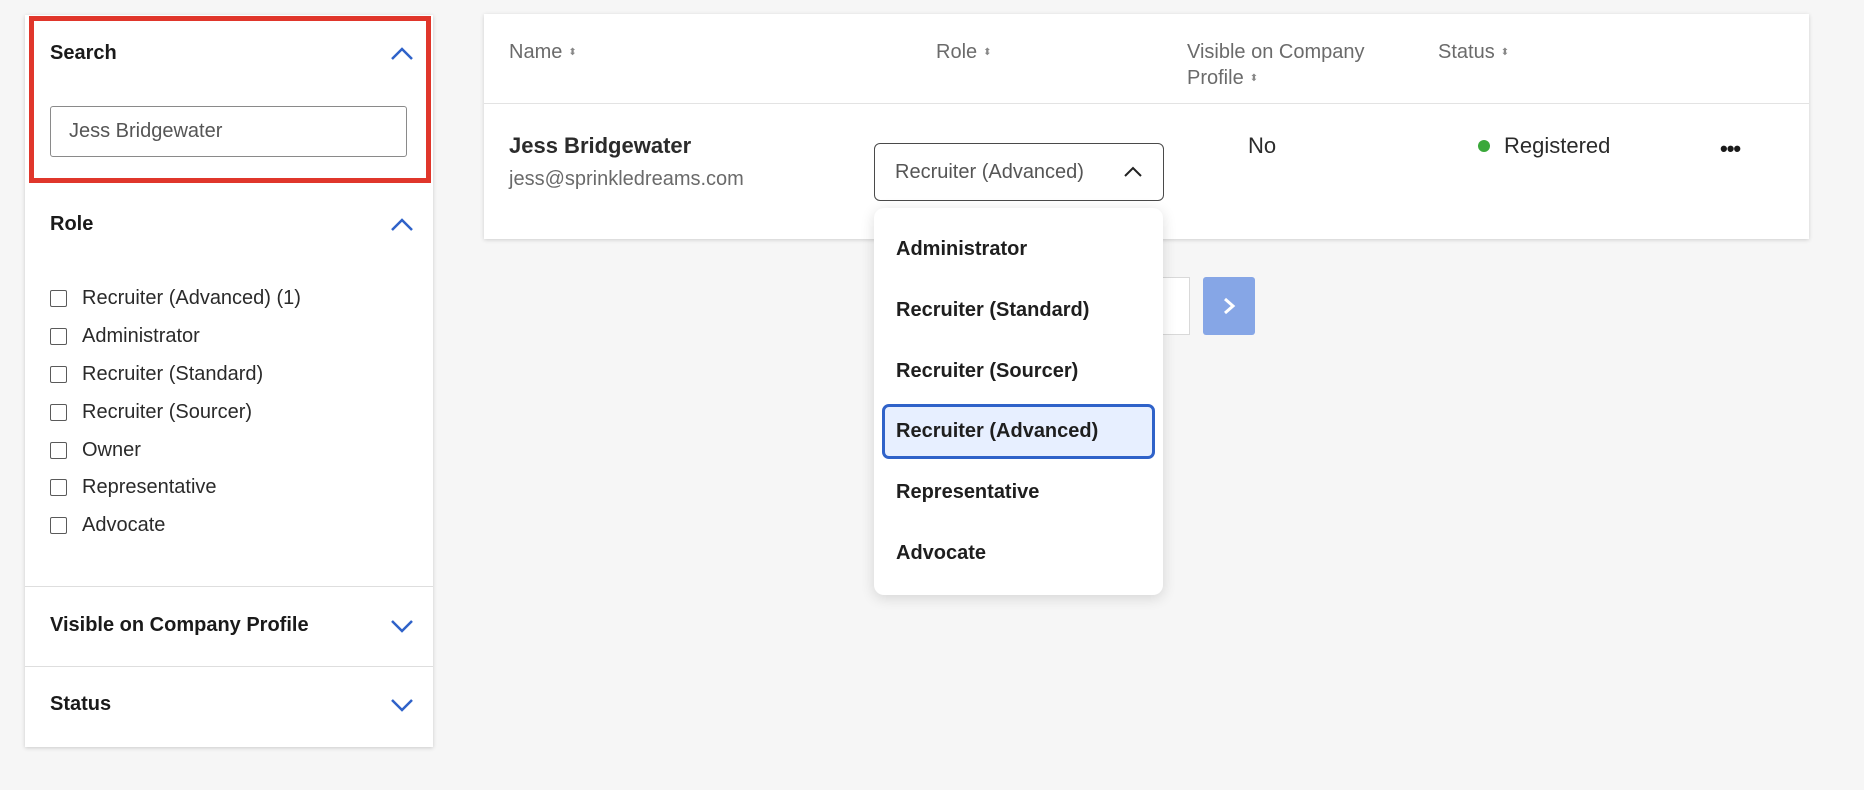 The width and height of the screenshot is (1864, 790). I want to click on column-header-name: Name ⬍, so click(543, 52).